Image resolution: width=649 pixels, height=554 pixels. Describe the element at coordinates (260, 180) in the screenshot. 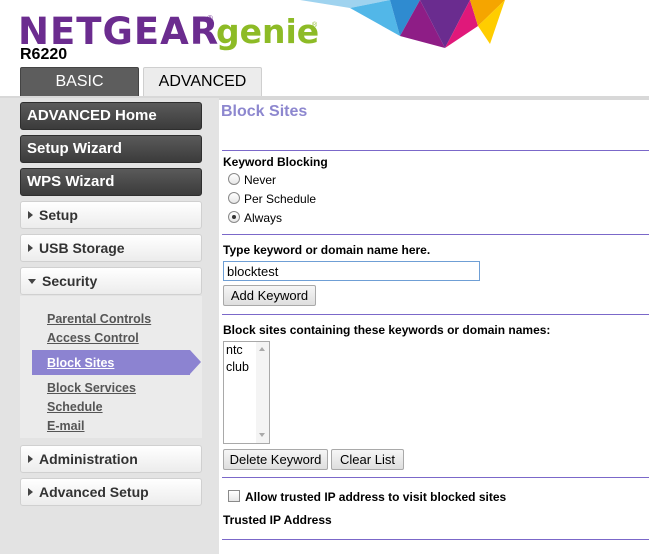

I see `radio-label: Never` at that location.